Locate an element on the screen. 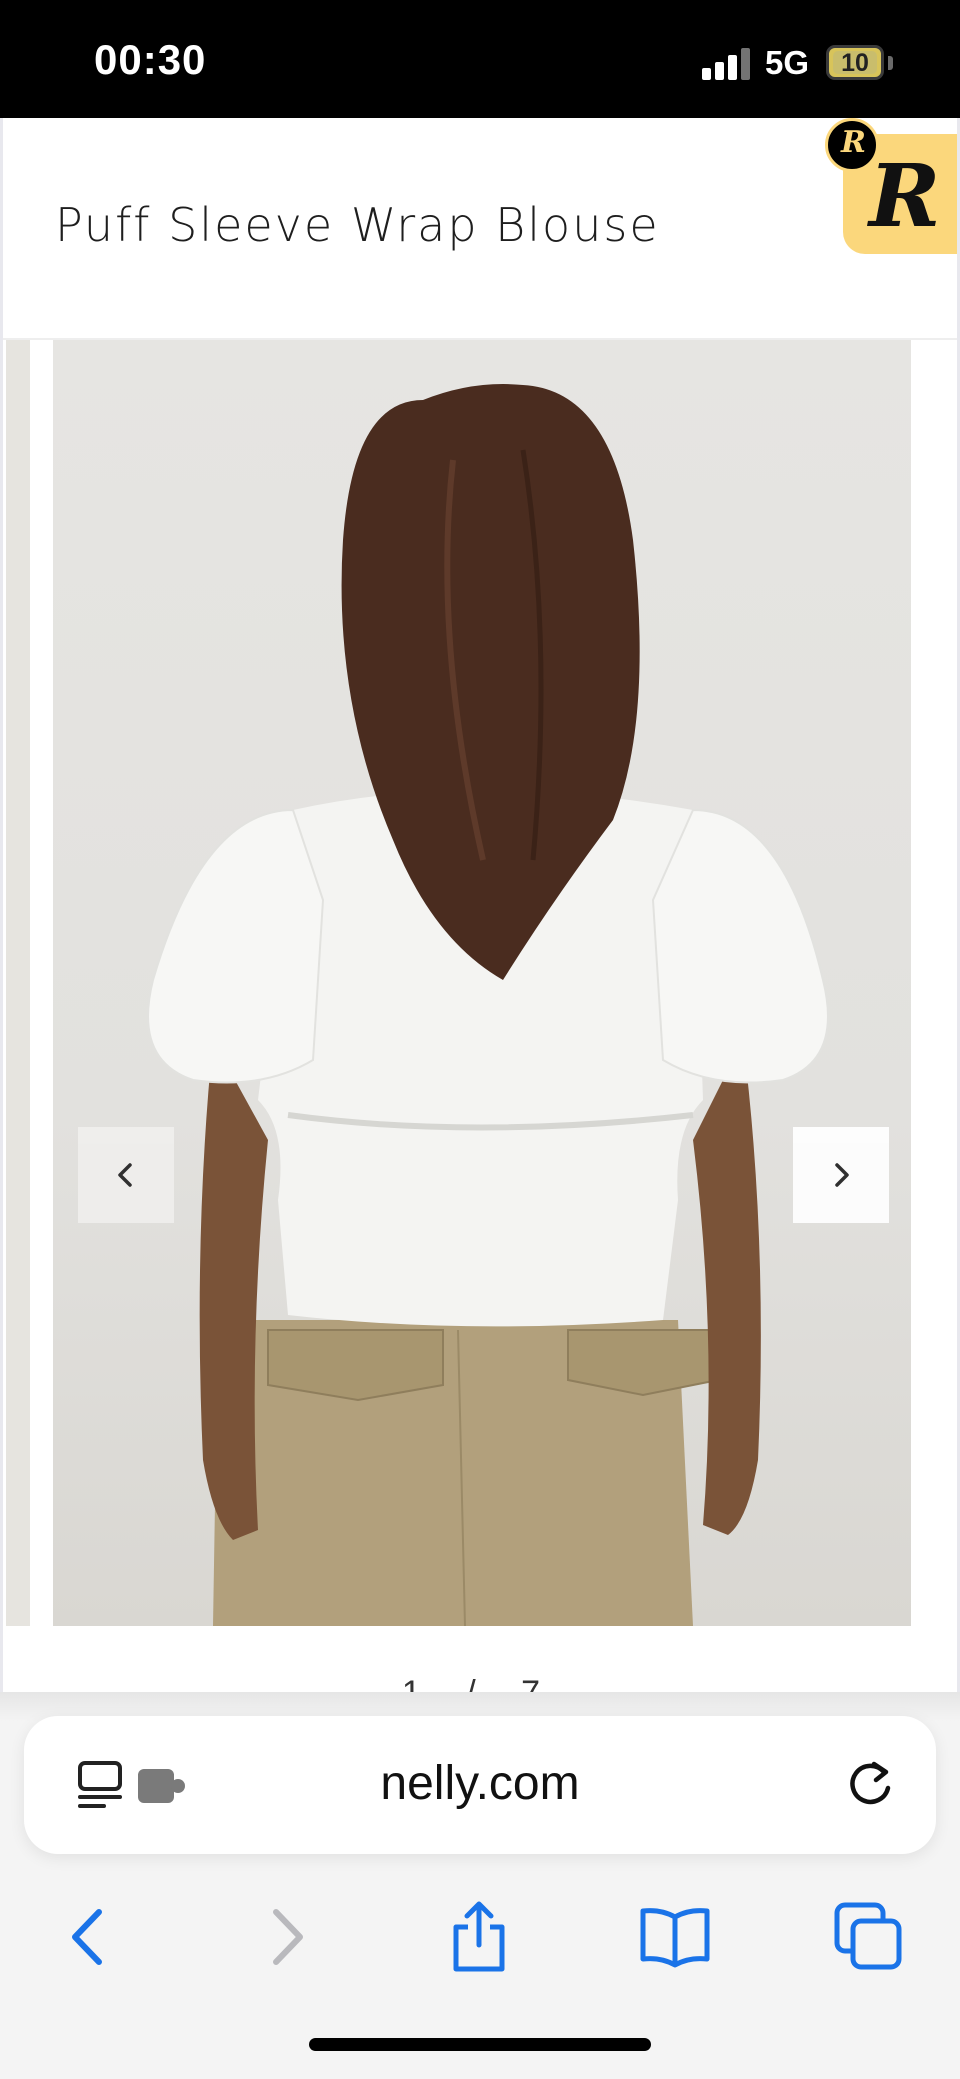 The image size is (960, 2079). badge-logo-icon: R is located at coordinates (905, 196).